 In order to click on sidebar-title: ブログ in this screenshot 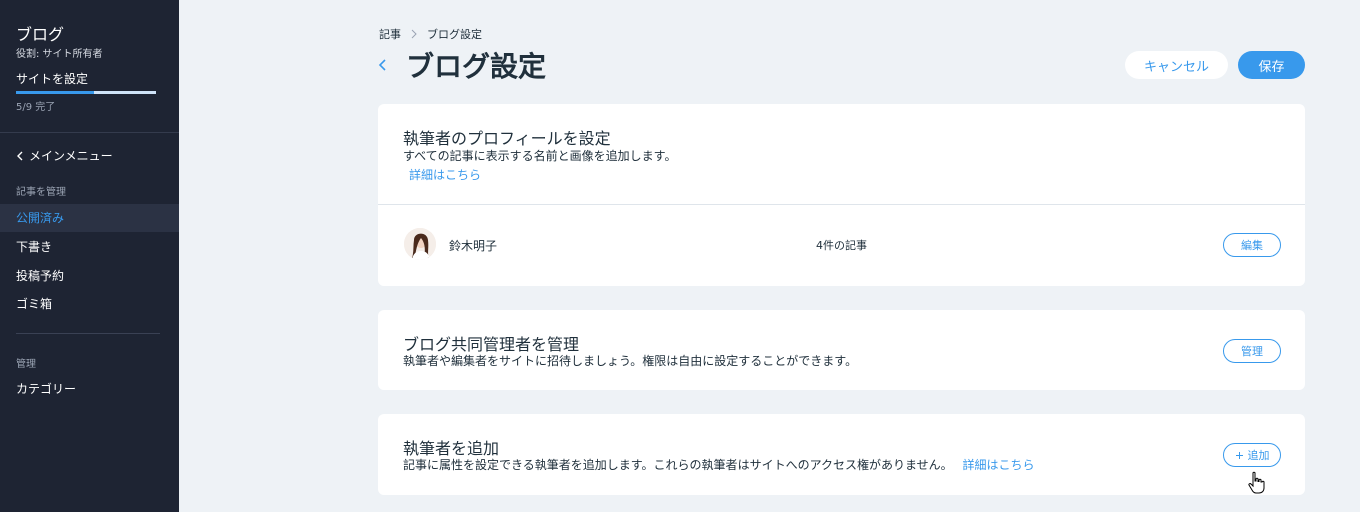, I will do `click(40, 34)`.